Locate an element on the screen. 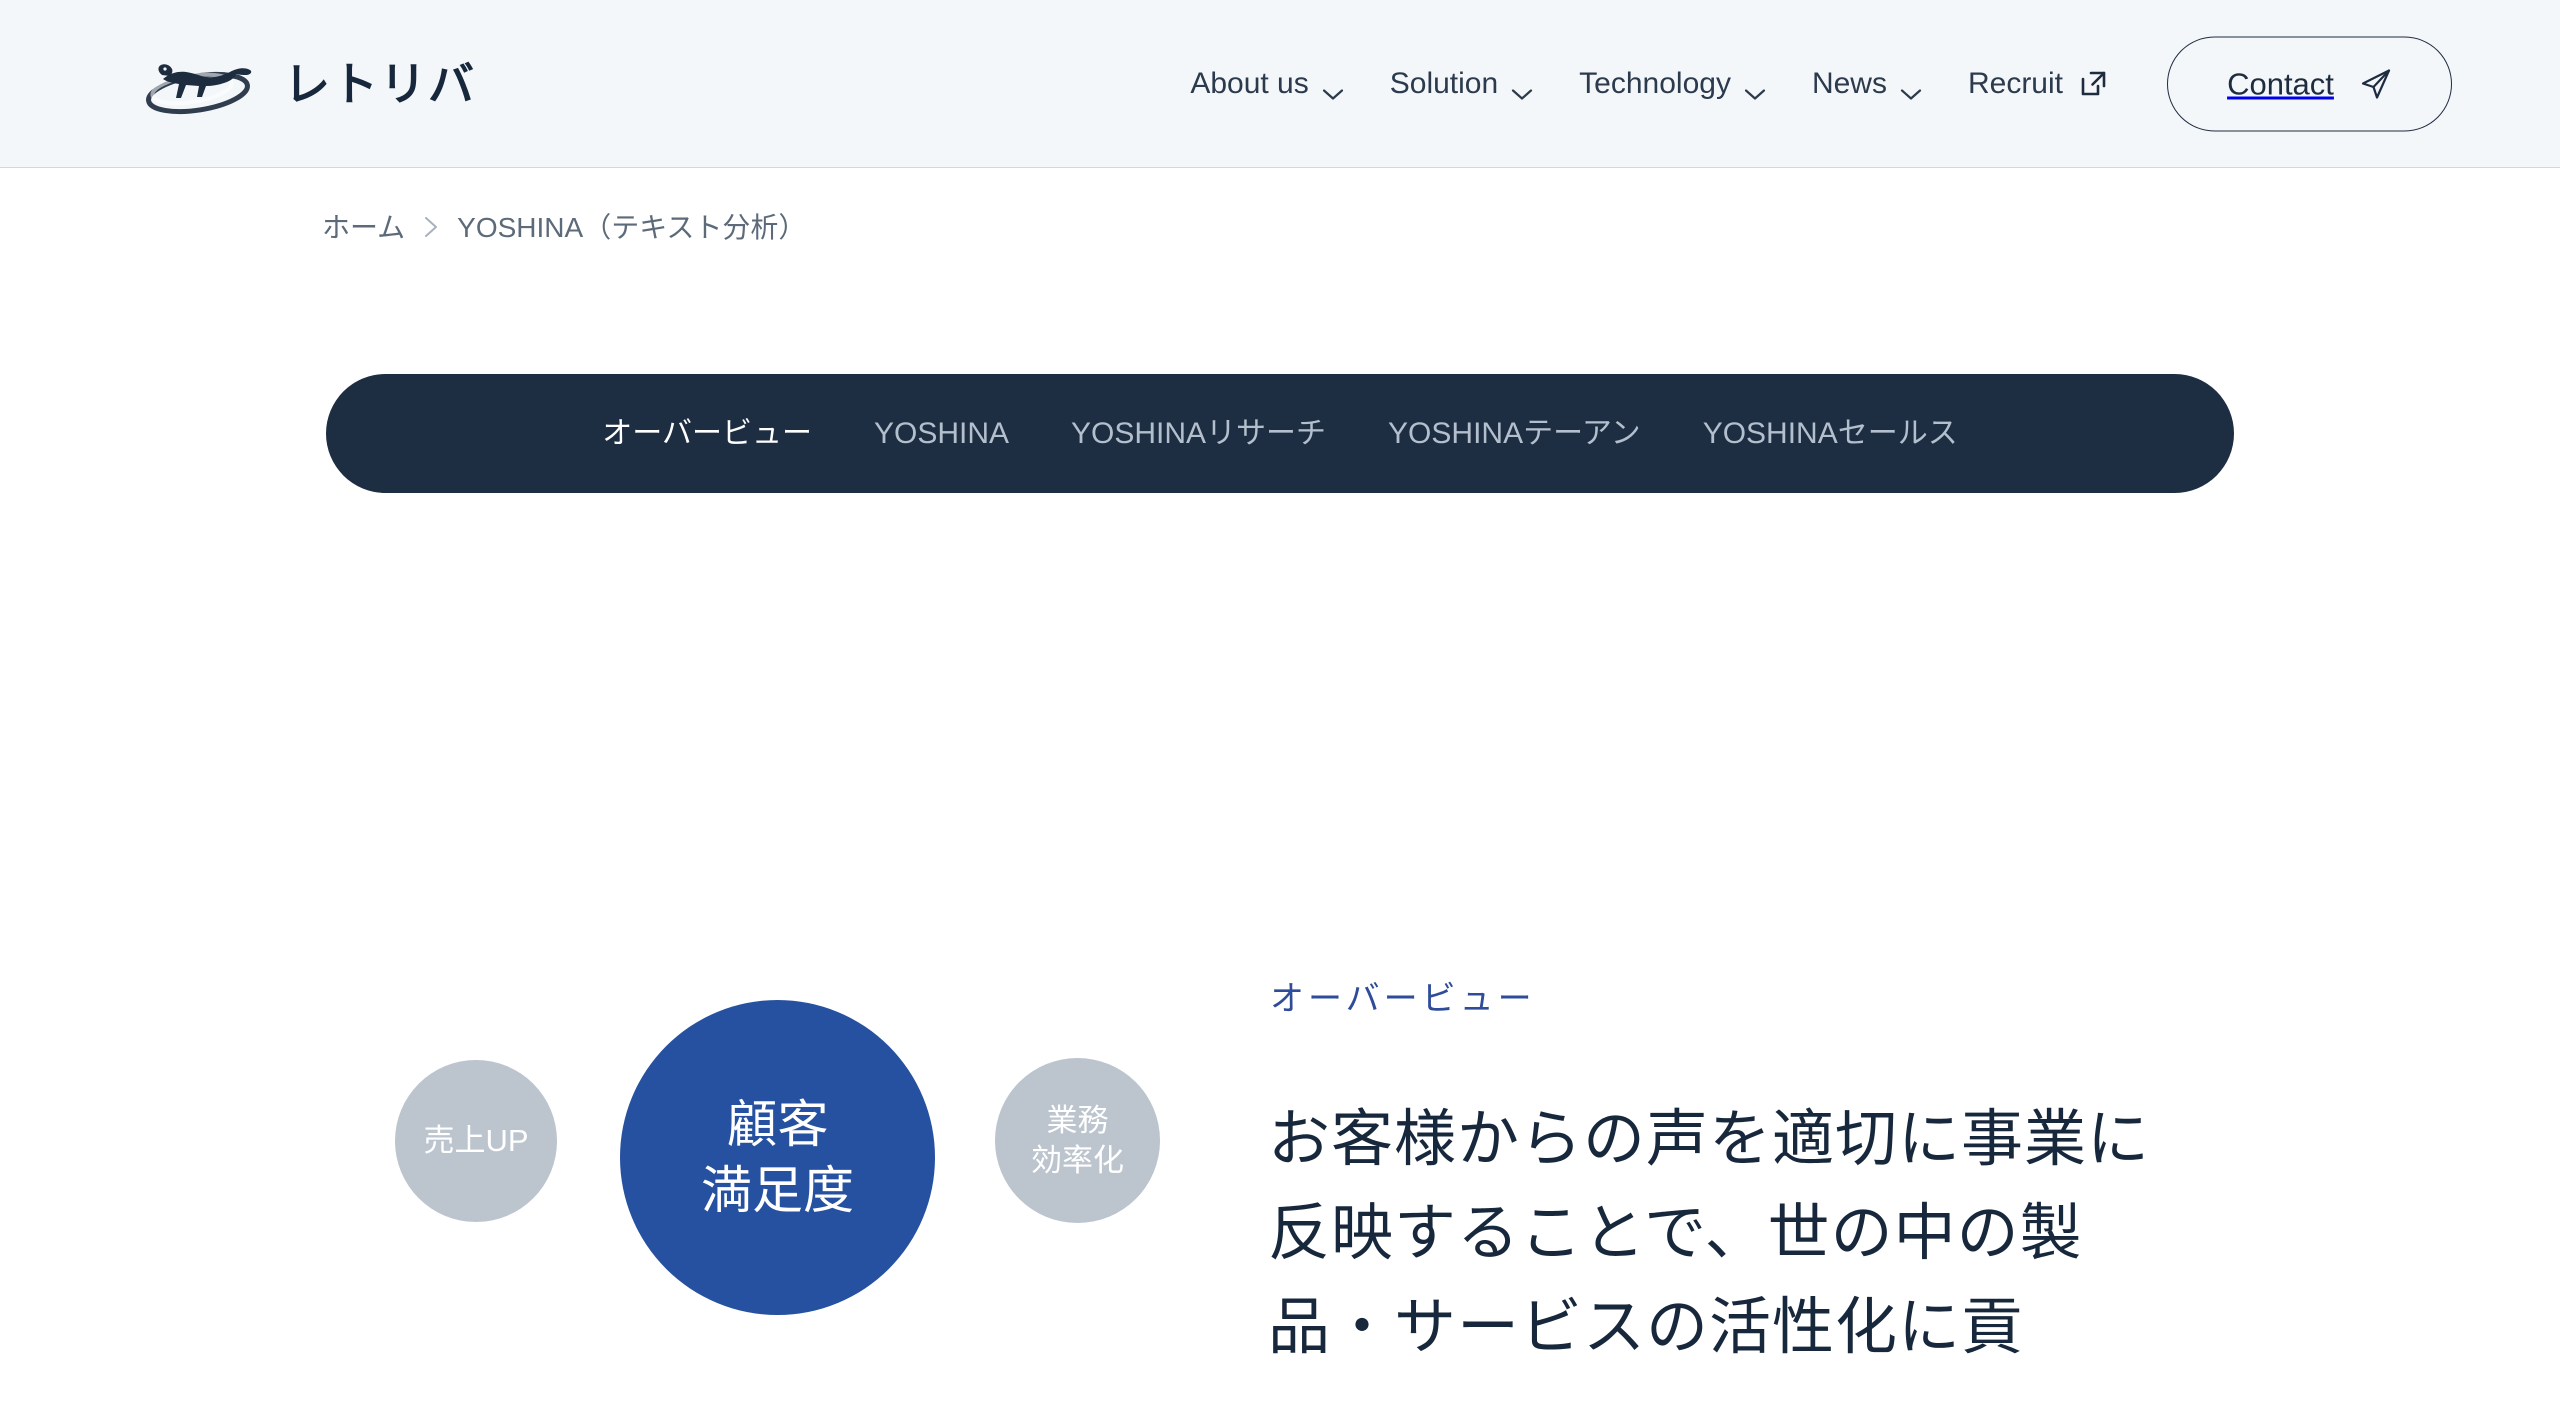 The width and height of the screenshot is (2560, 1405). diagram-circle-customer-satisfaction: 顧客 満足度 is located at coordinates (777, 1157).